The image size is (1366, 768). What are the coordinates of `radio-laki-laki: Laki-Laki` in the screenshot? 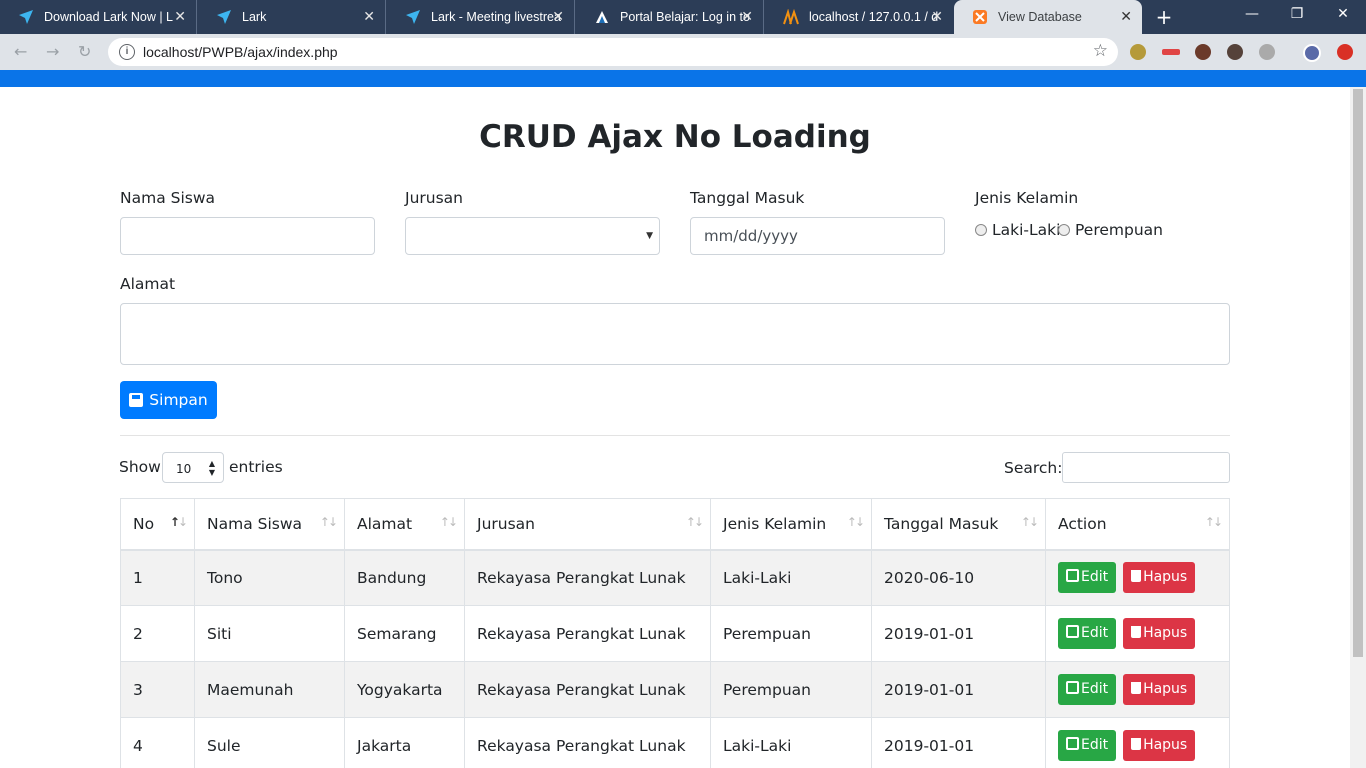 It's located at (1017, 230).